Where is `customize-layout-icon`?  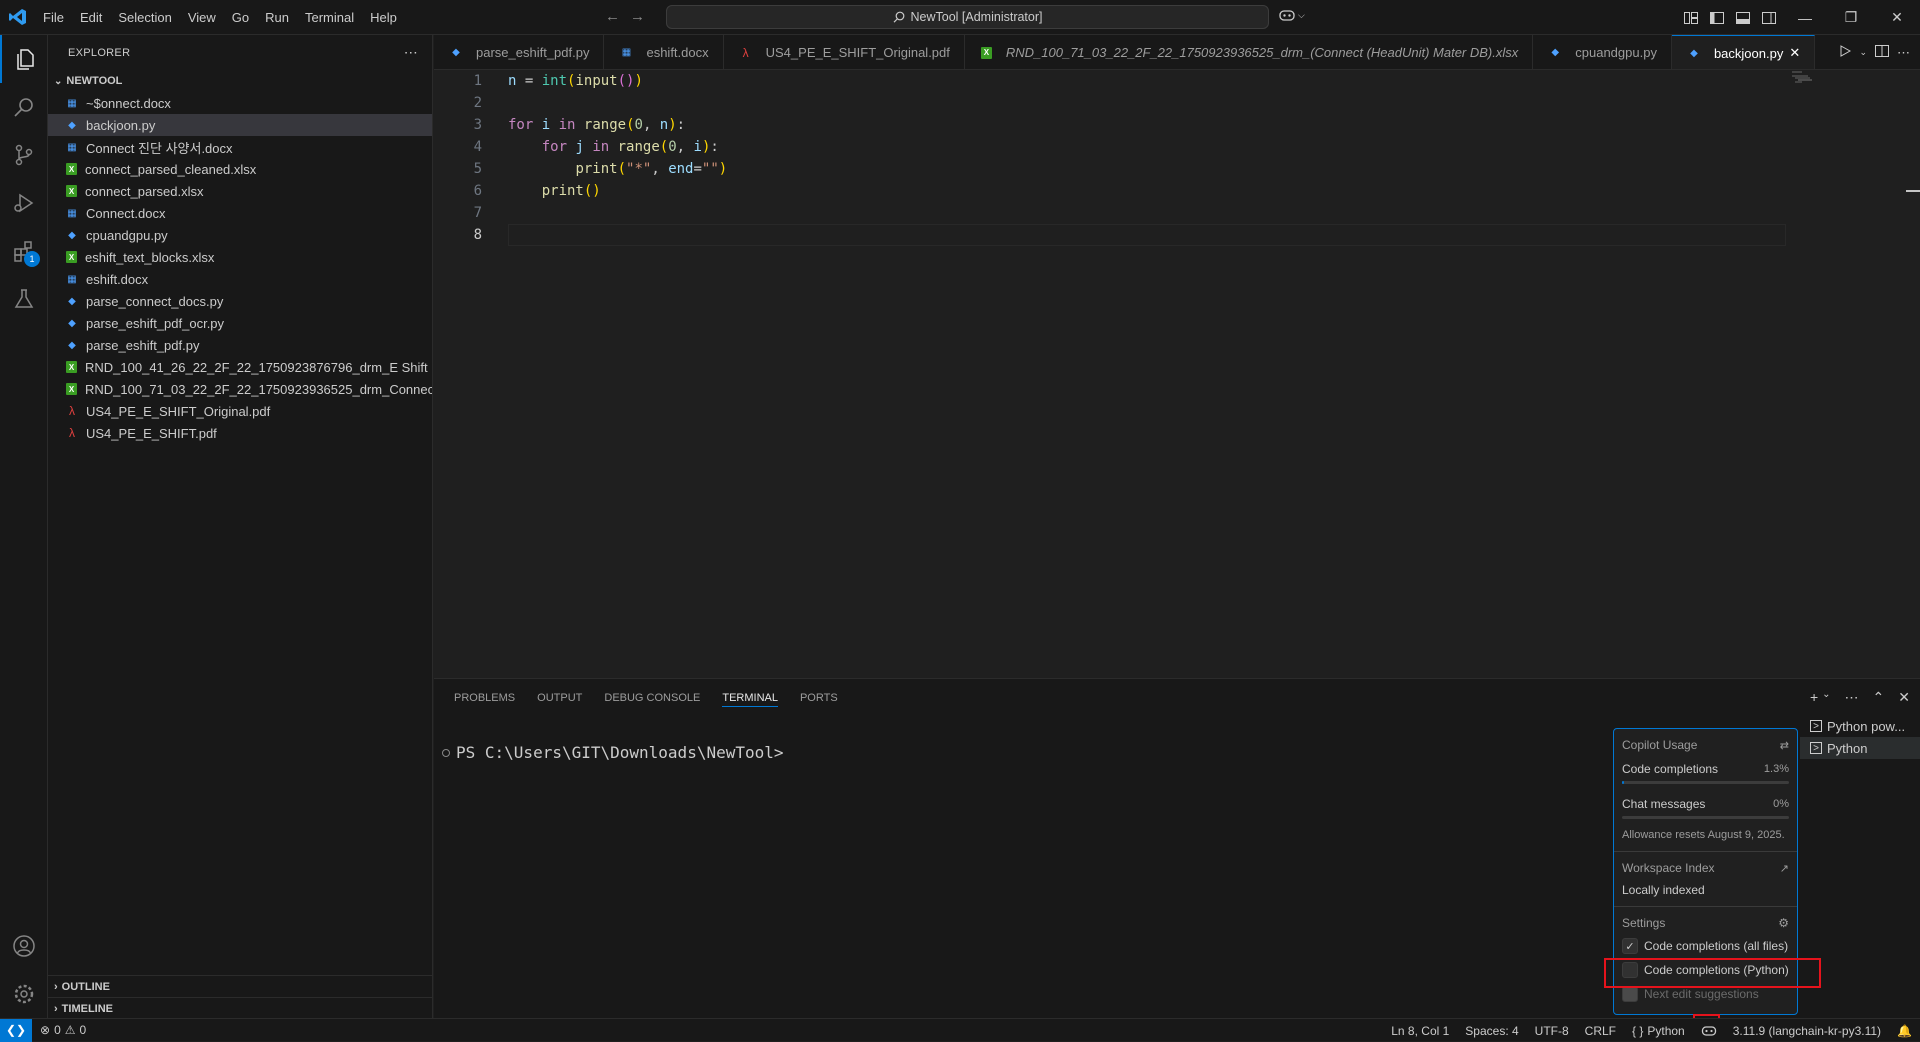 customize-layout-icon is located at coordinates (1691, 17).